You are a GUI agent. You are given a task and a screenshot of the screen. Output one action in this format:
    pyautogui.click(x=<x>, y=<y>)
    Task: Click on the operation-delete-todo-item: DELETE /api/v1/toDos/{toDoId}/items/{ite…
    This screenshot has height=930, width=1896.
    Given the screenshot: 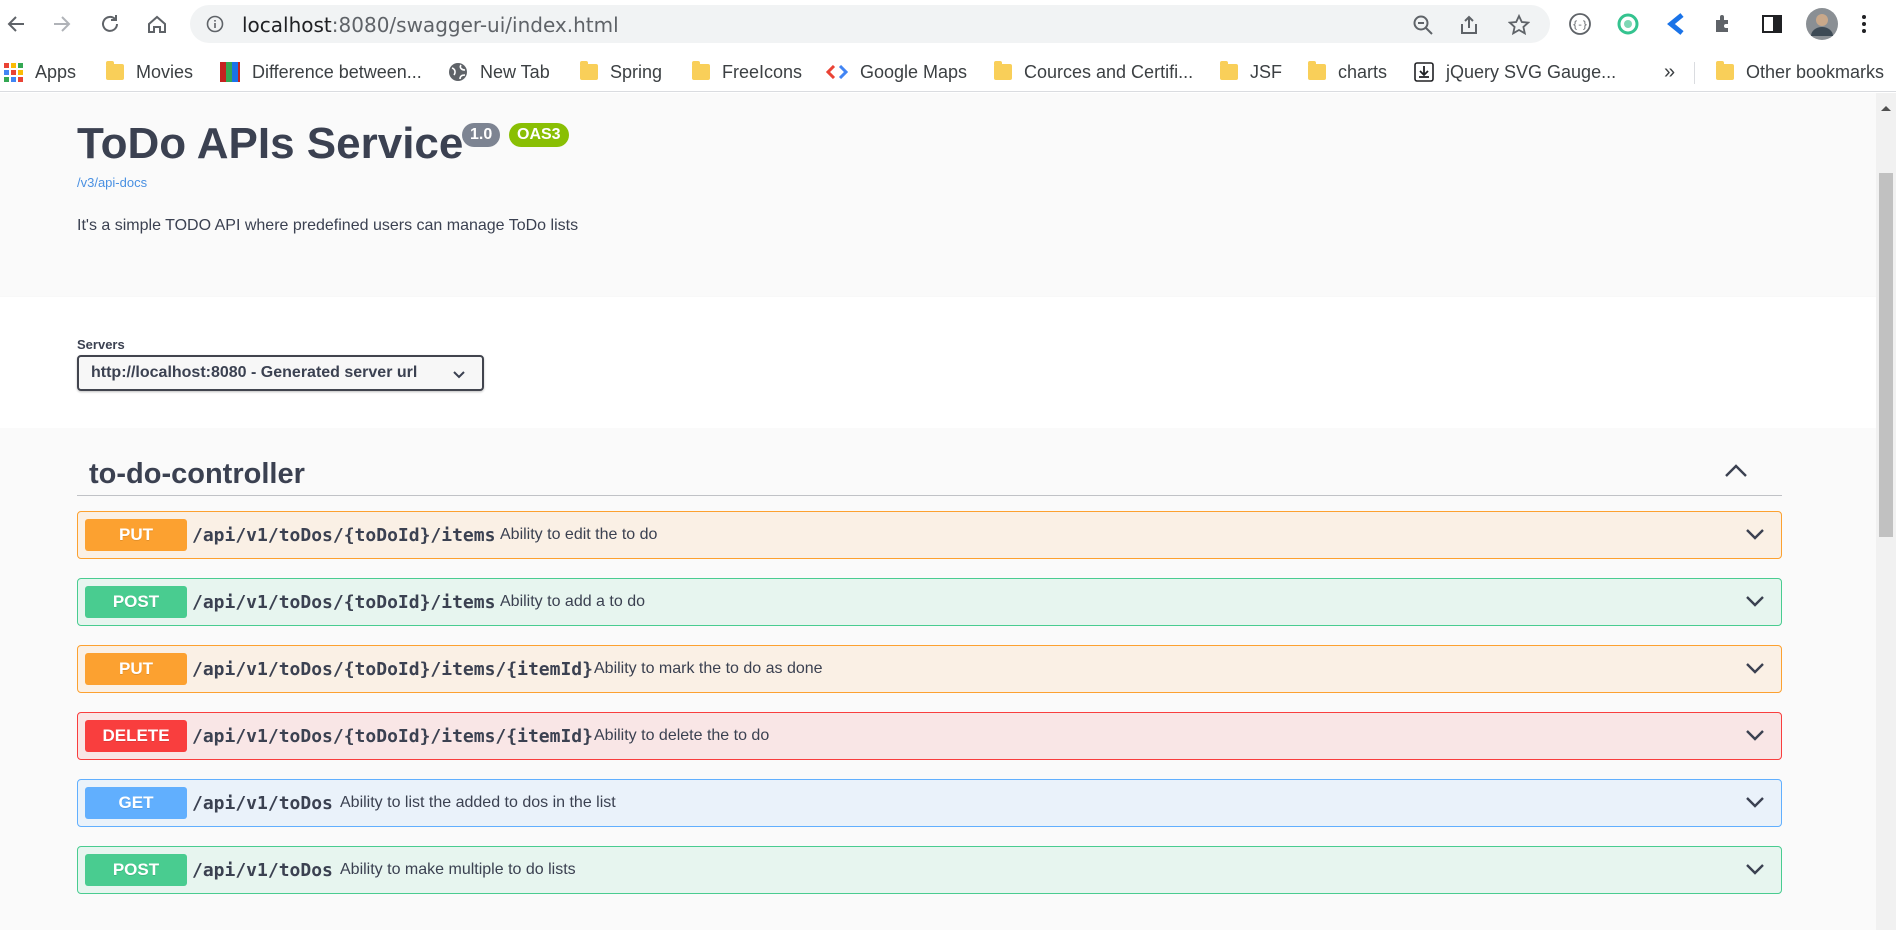 What is the action you would take?
    pyautogui.click(x=929, y=736)
    